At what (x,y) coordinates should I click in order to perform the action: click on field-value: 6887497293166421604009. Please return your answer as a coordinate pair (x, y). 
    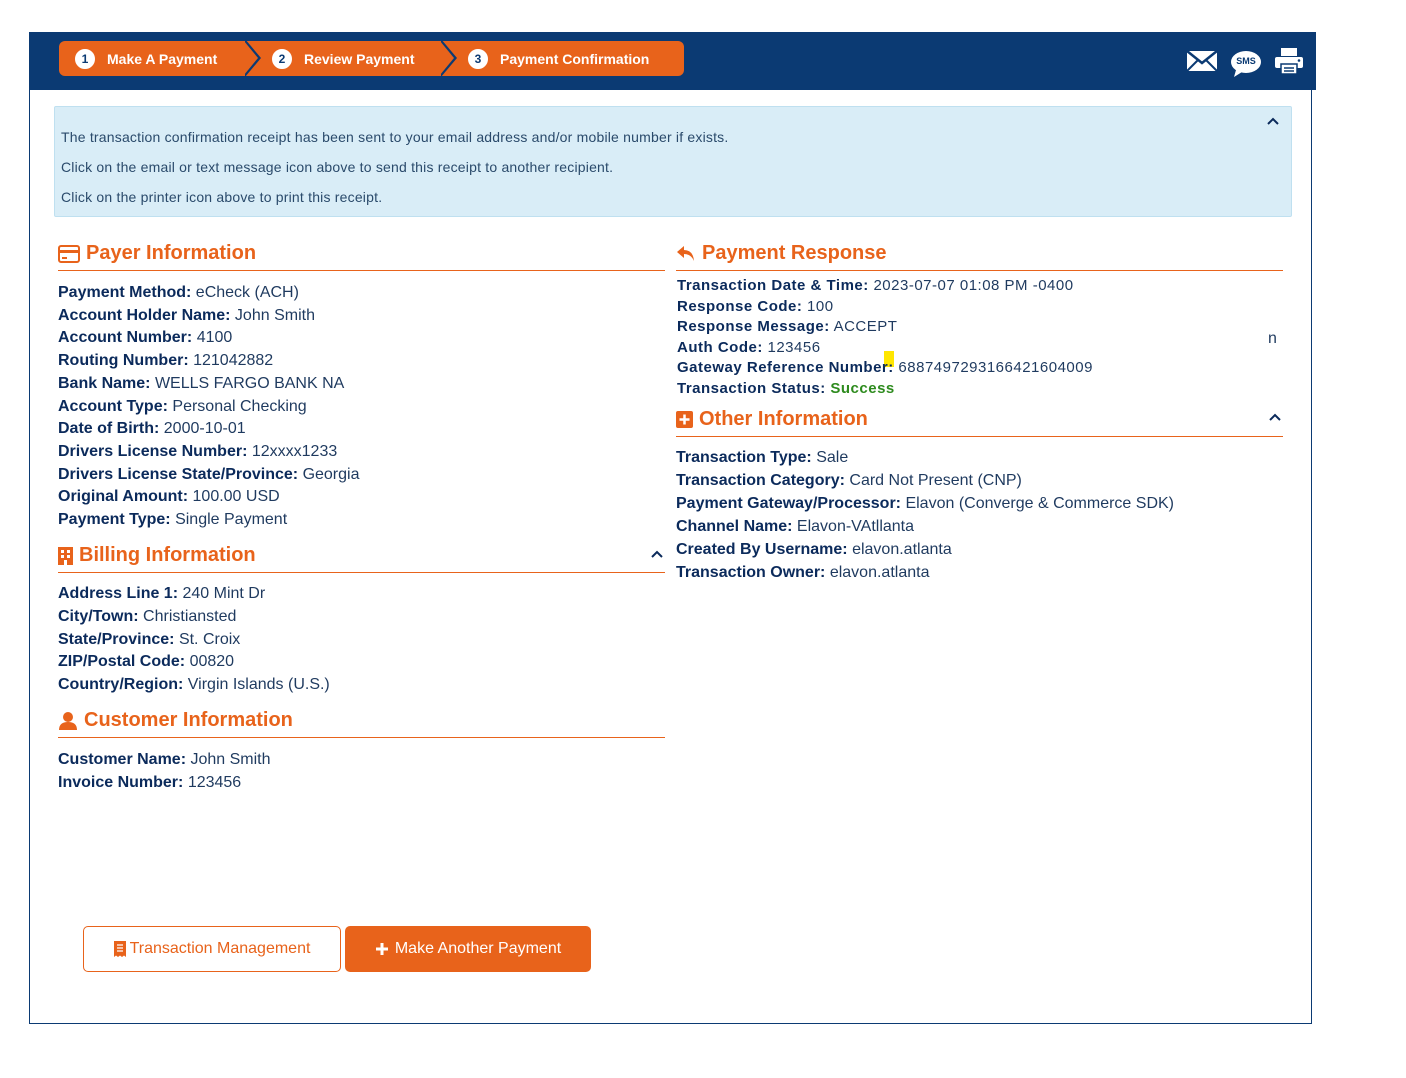
    Looking at the image, I should click on (995, 367).